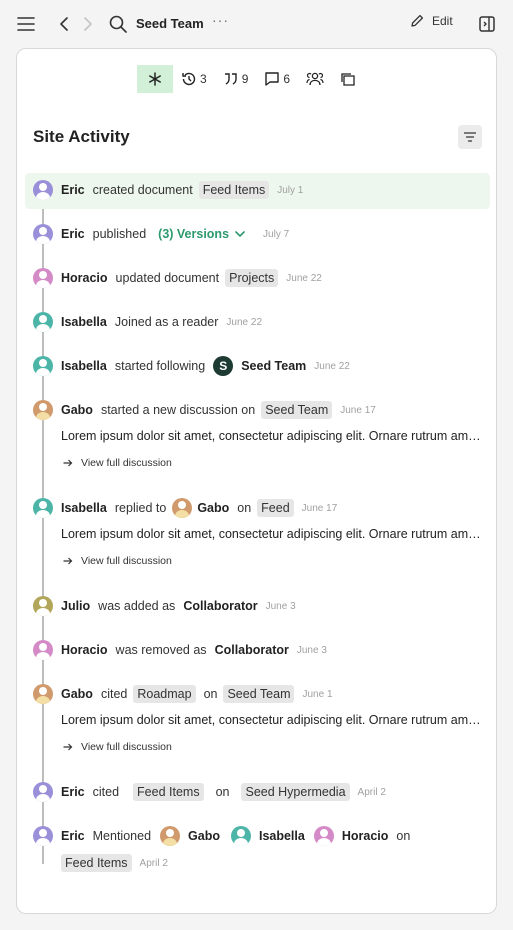 Image resolution: width=513 pixels, height=930 pixels. I want to click on activity-item: Julio was added as Collaborator June 3, so click(164, 606).